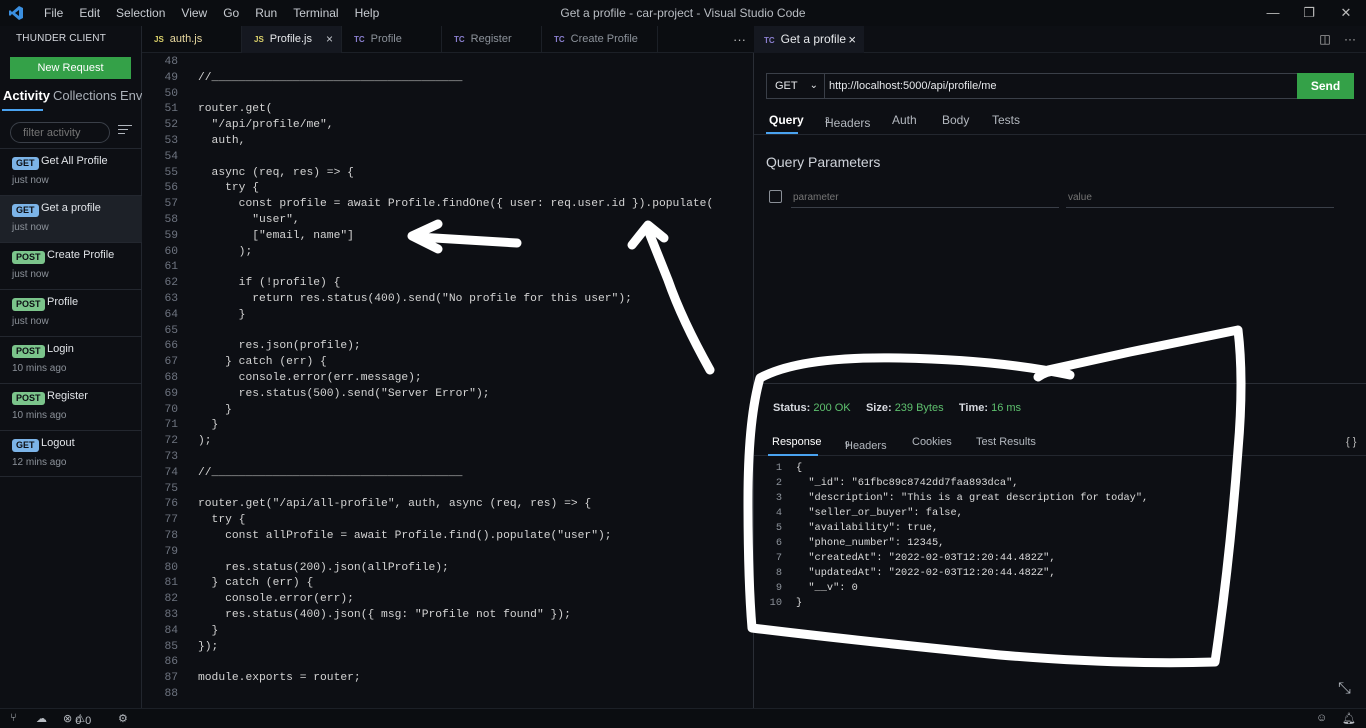 Image resolution: width=1366 pixels, height=728 pixels. What do you see at coordinates (1006, 442) in the screenshot?
I see `tab-test-results: Test Results` at bounding box center [1006, 442].